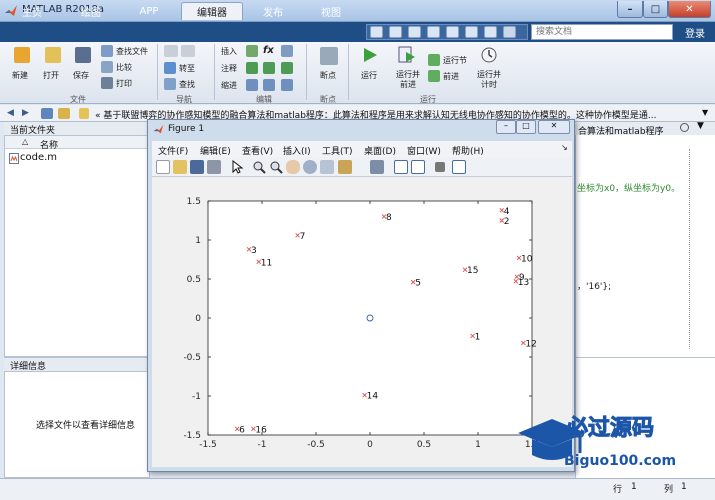 The image size is (715, 500). Describe the element at coordinates (459, 167) in the screenshot. I see `show-plot-tools-icon` at that location.